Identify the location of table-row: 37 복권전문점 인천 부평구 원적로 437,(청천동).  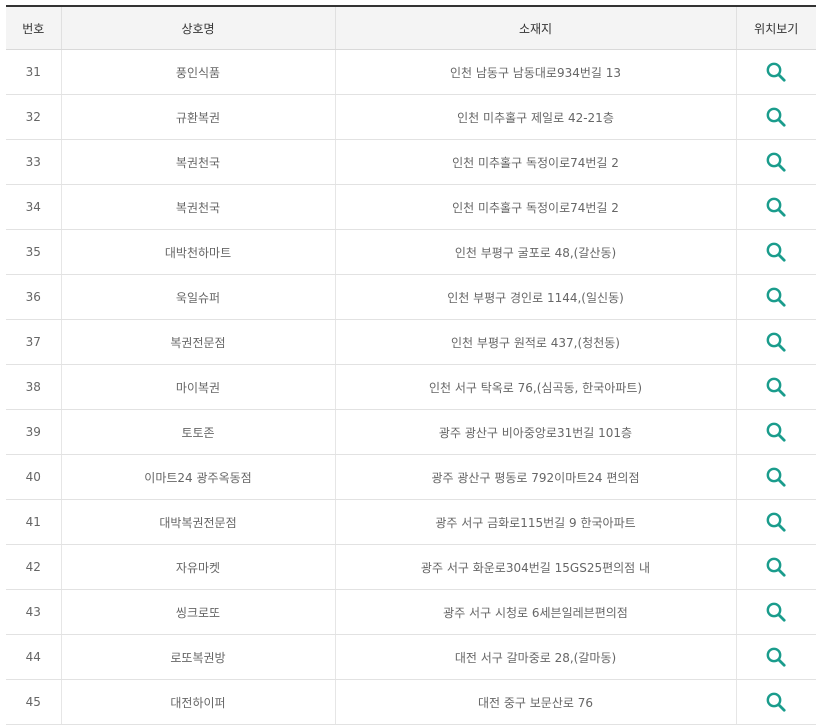
(411, 342).